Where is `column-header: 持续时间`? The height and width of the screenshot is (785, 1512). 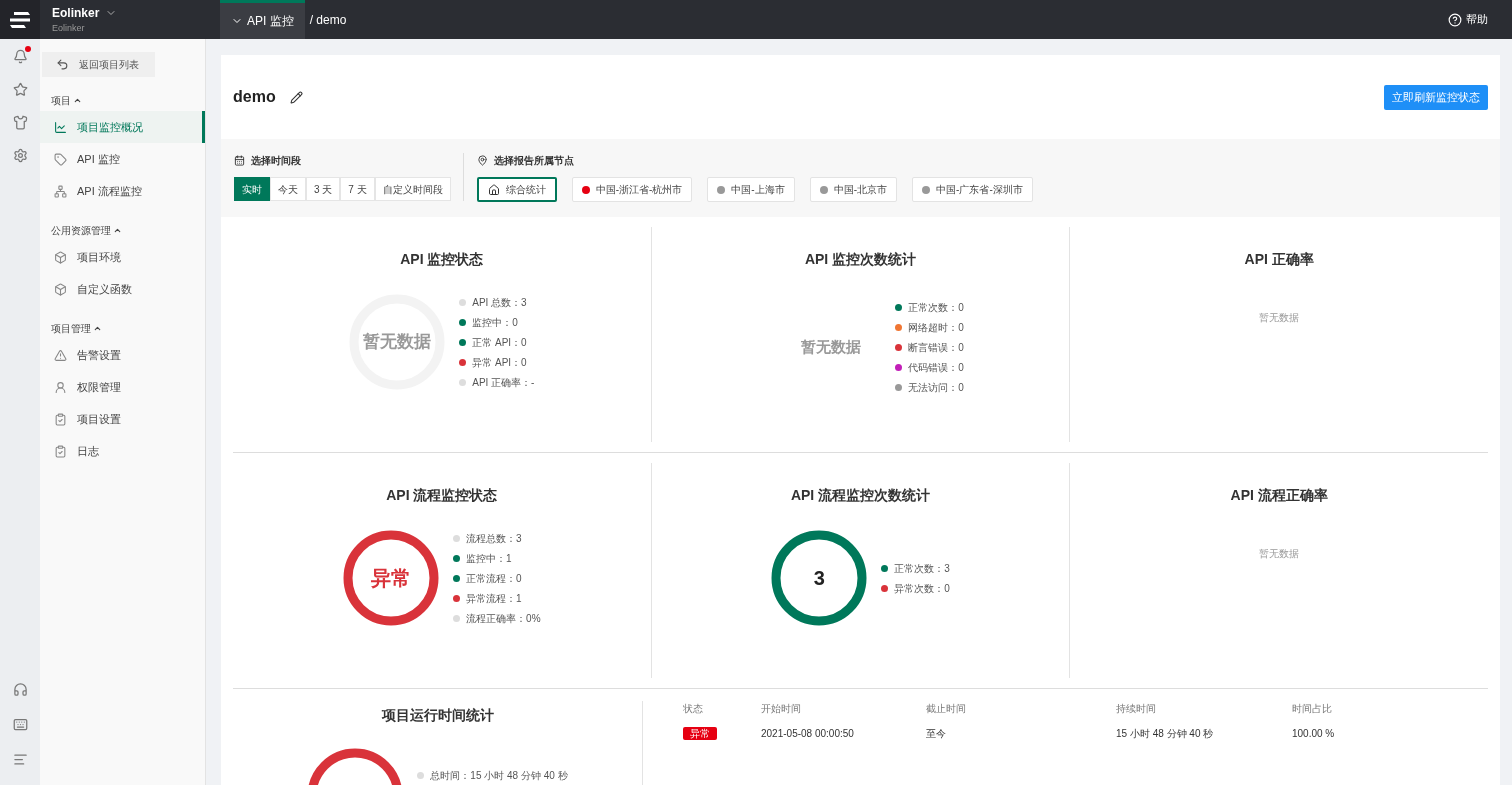 column-header: 持续时间 is located at coordinates (1136, 709).